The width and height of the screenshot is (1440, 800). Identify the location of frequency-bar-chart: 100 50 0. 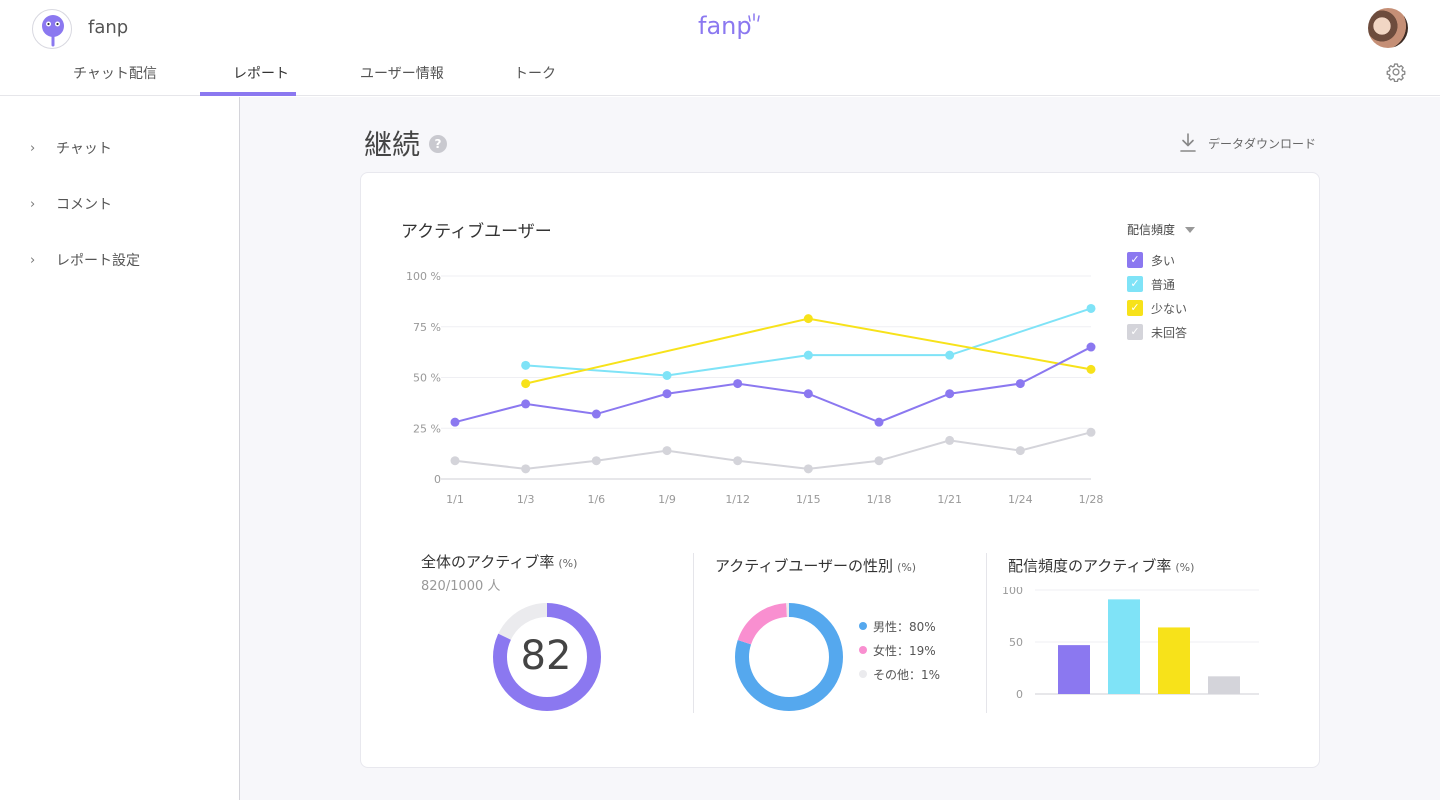
(1130, 644).